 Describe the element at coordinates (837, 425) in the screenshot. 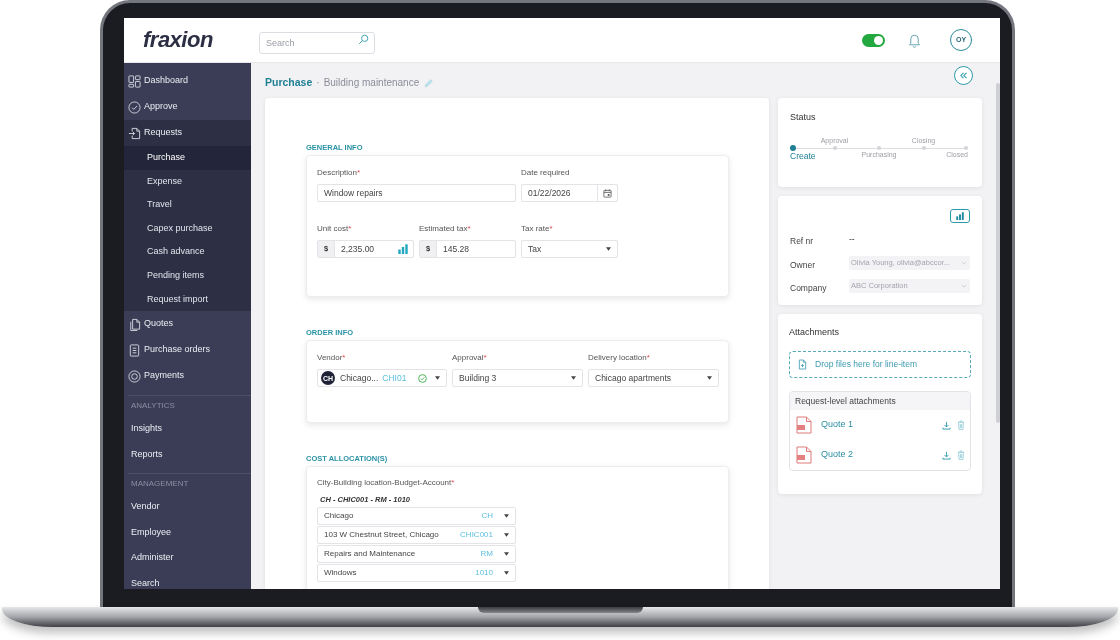

I see `file-link: Quote 1` at that location.